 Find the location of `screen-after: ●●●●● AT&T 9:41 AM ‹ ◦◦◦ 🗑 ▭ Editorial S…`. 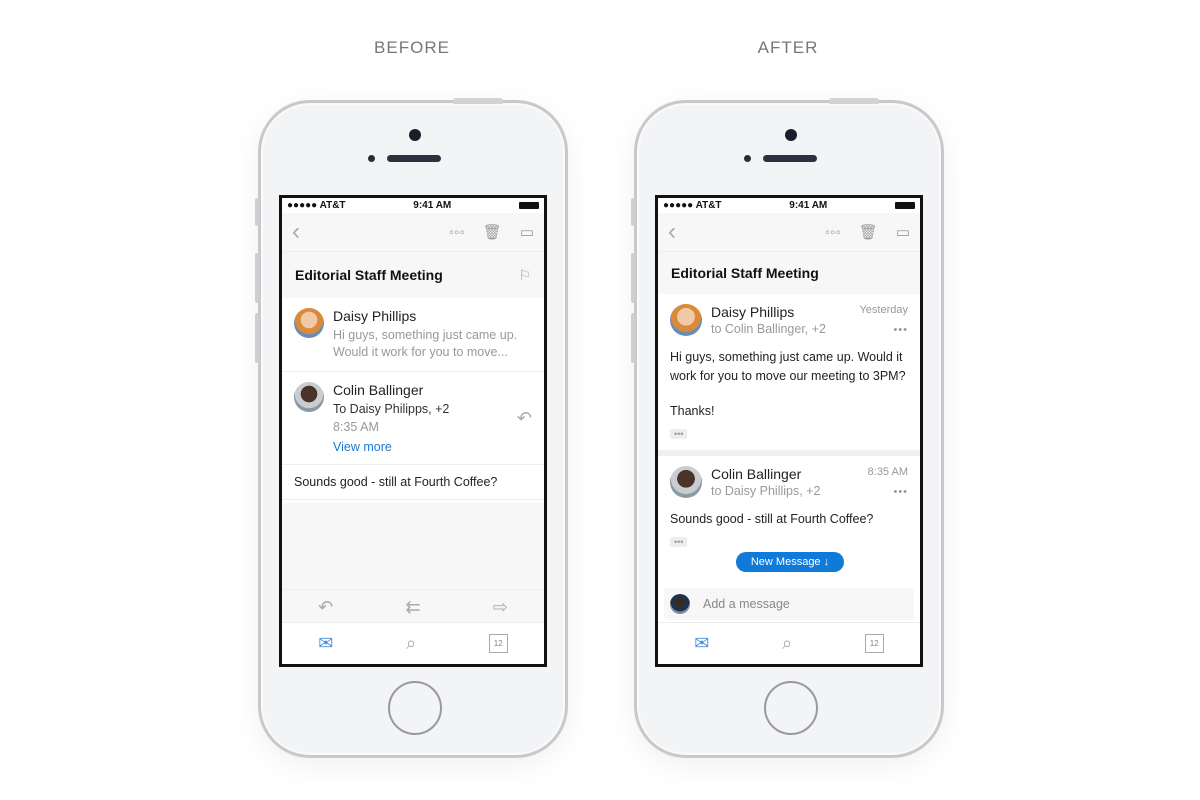

screen-after: ●●●●● AT&T 9:41 AM ‹ ◦◦◦ 🗑 ▭ Editorial S… is located at coordinates (789, 431).